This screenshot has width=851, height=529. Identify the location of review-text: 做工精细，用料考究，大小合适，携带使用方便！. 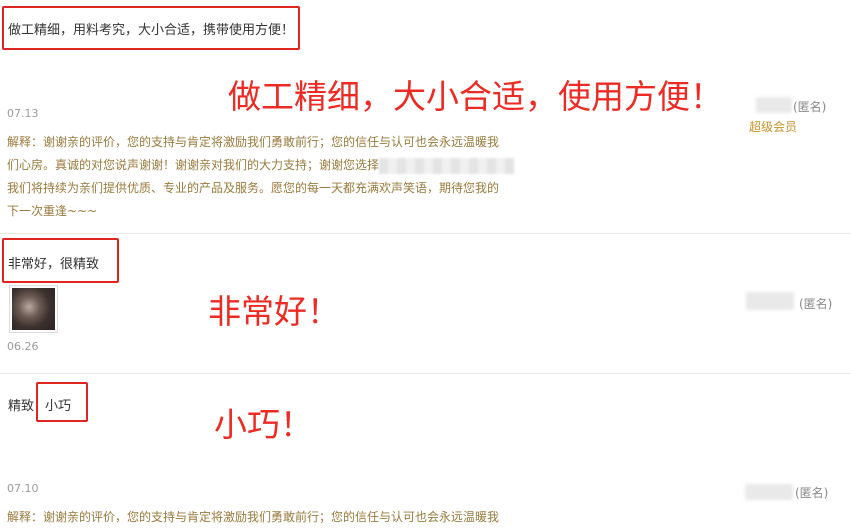
(151, 30).